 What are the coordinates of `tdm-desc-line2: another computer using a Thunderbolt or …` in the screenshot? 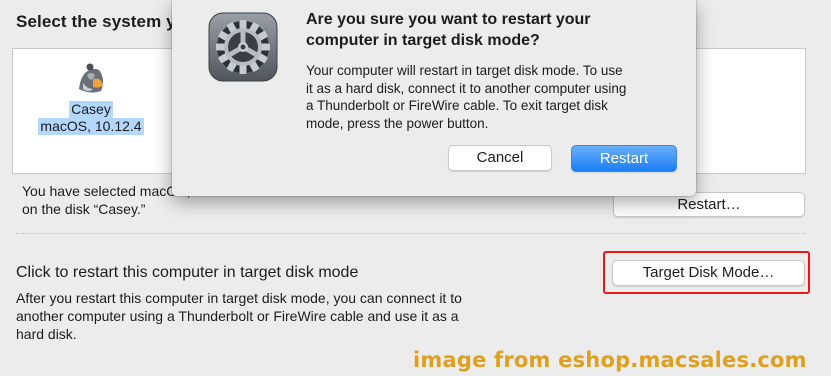 It's located at (237, 316).